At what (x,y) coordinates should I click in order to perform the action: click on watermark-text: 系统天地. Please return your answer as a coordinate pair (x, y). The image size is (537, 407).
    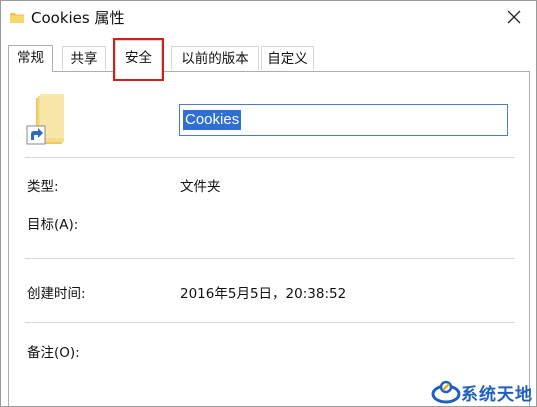
    Looking at the image, I should click on (497, 395).